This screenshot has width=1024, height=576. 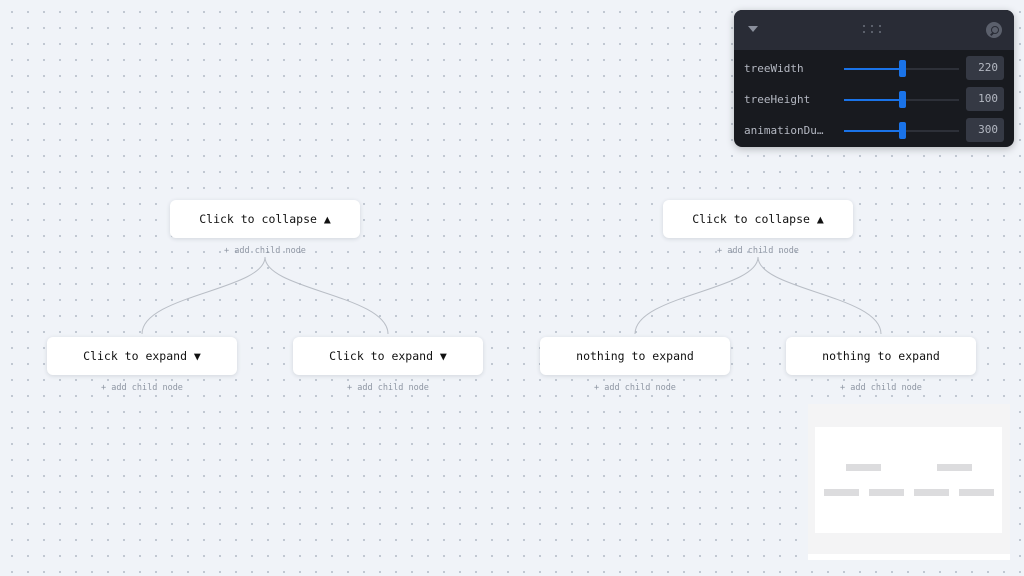 I want to click on tree-node-root-1-child-2: Click to expand ▼, so click(x=388, y=356).